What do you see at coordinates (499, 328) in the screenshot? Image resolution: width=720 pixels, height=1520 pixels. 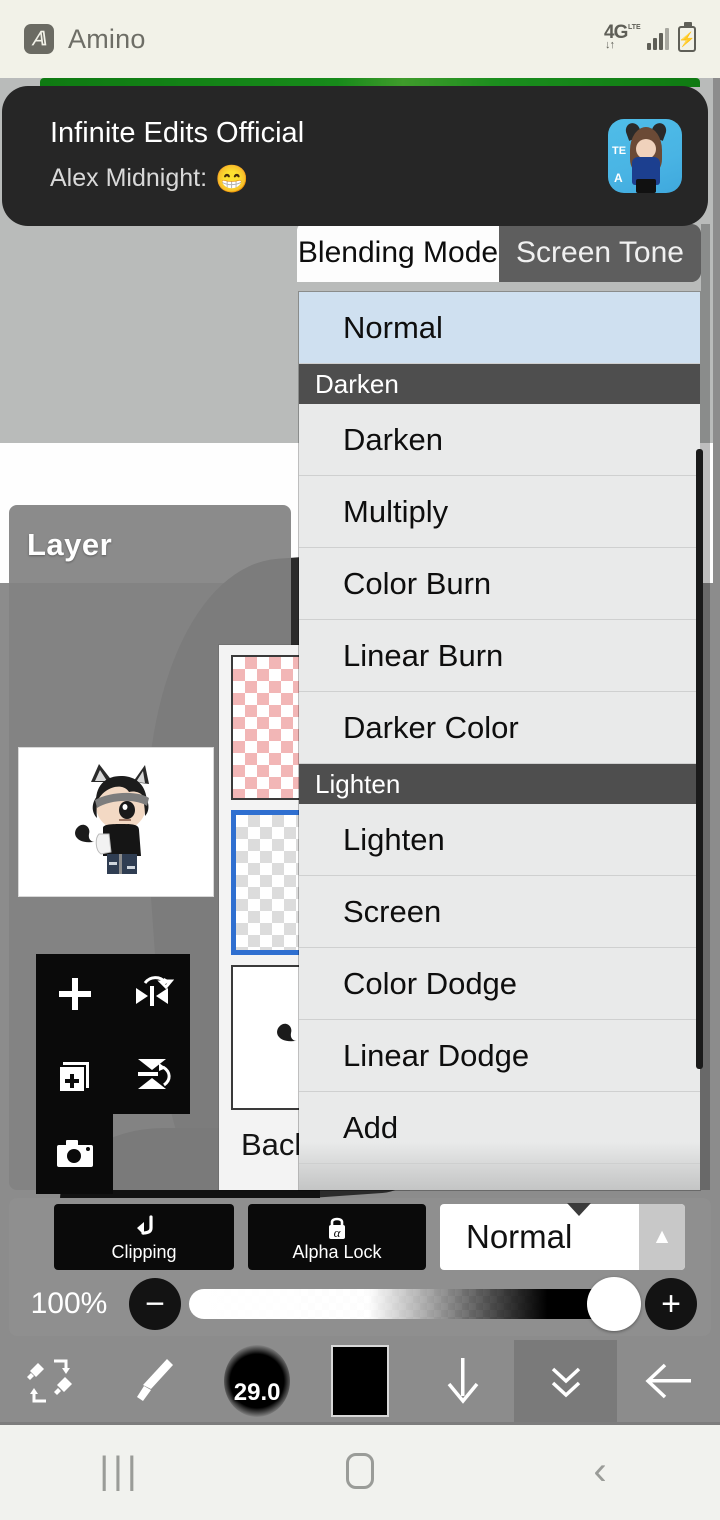 I see `blend-item-normal: Normal` at bounding box center [499, 328].